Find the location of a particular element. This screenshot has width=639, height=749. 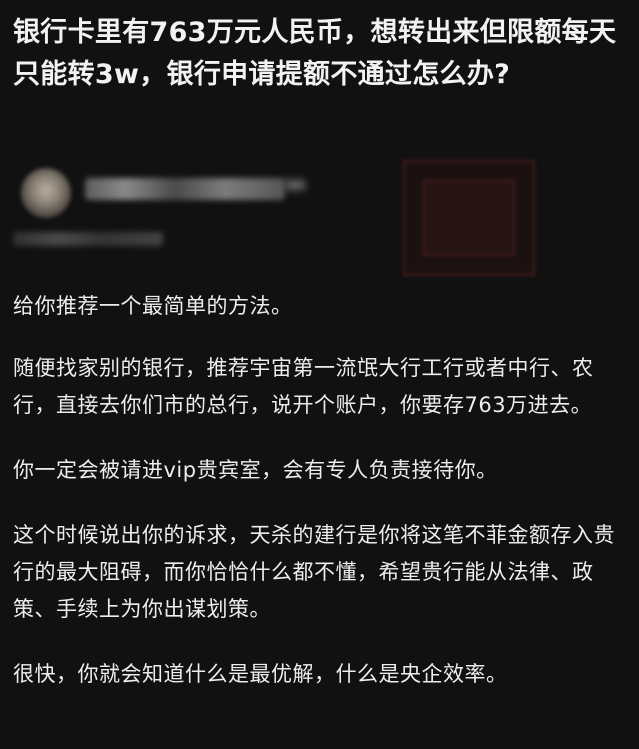

answer-paragraph: 很快，你就会知道什么是最优解，什么是央企效率。 is located at coordinates (260, 674).